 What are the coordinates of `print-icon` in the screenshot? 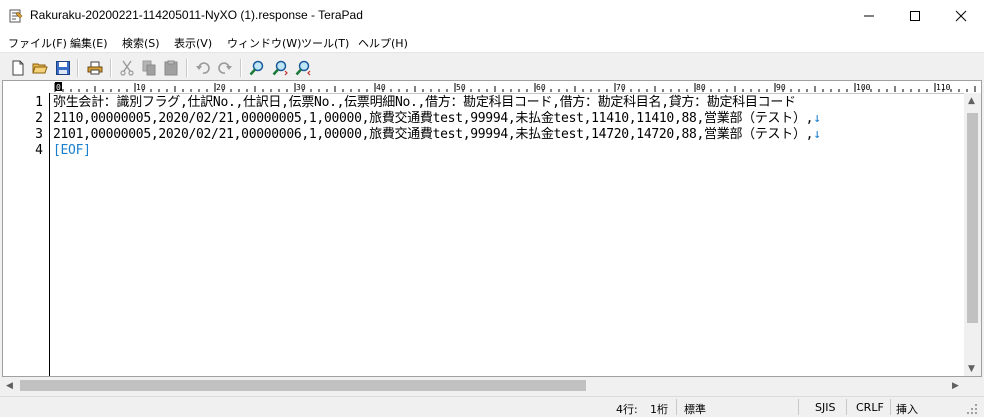 It's located at (95, 68).